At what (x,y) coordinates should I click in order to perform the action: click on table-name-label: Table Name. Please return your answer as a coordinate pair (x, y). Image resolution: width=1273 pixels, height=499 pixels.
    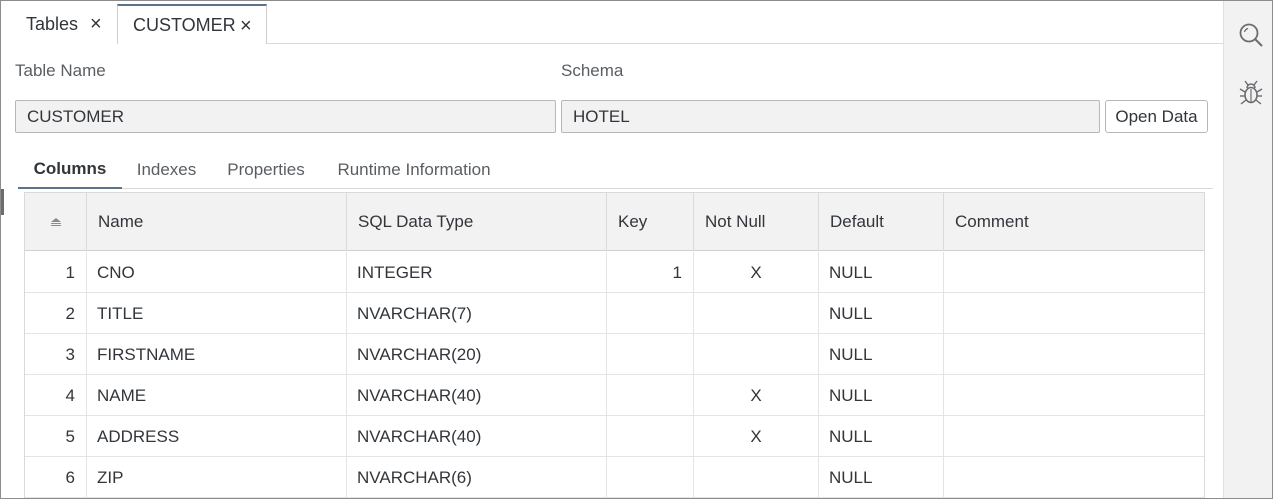
    Looking at the image, I should click on (60, 70).